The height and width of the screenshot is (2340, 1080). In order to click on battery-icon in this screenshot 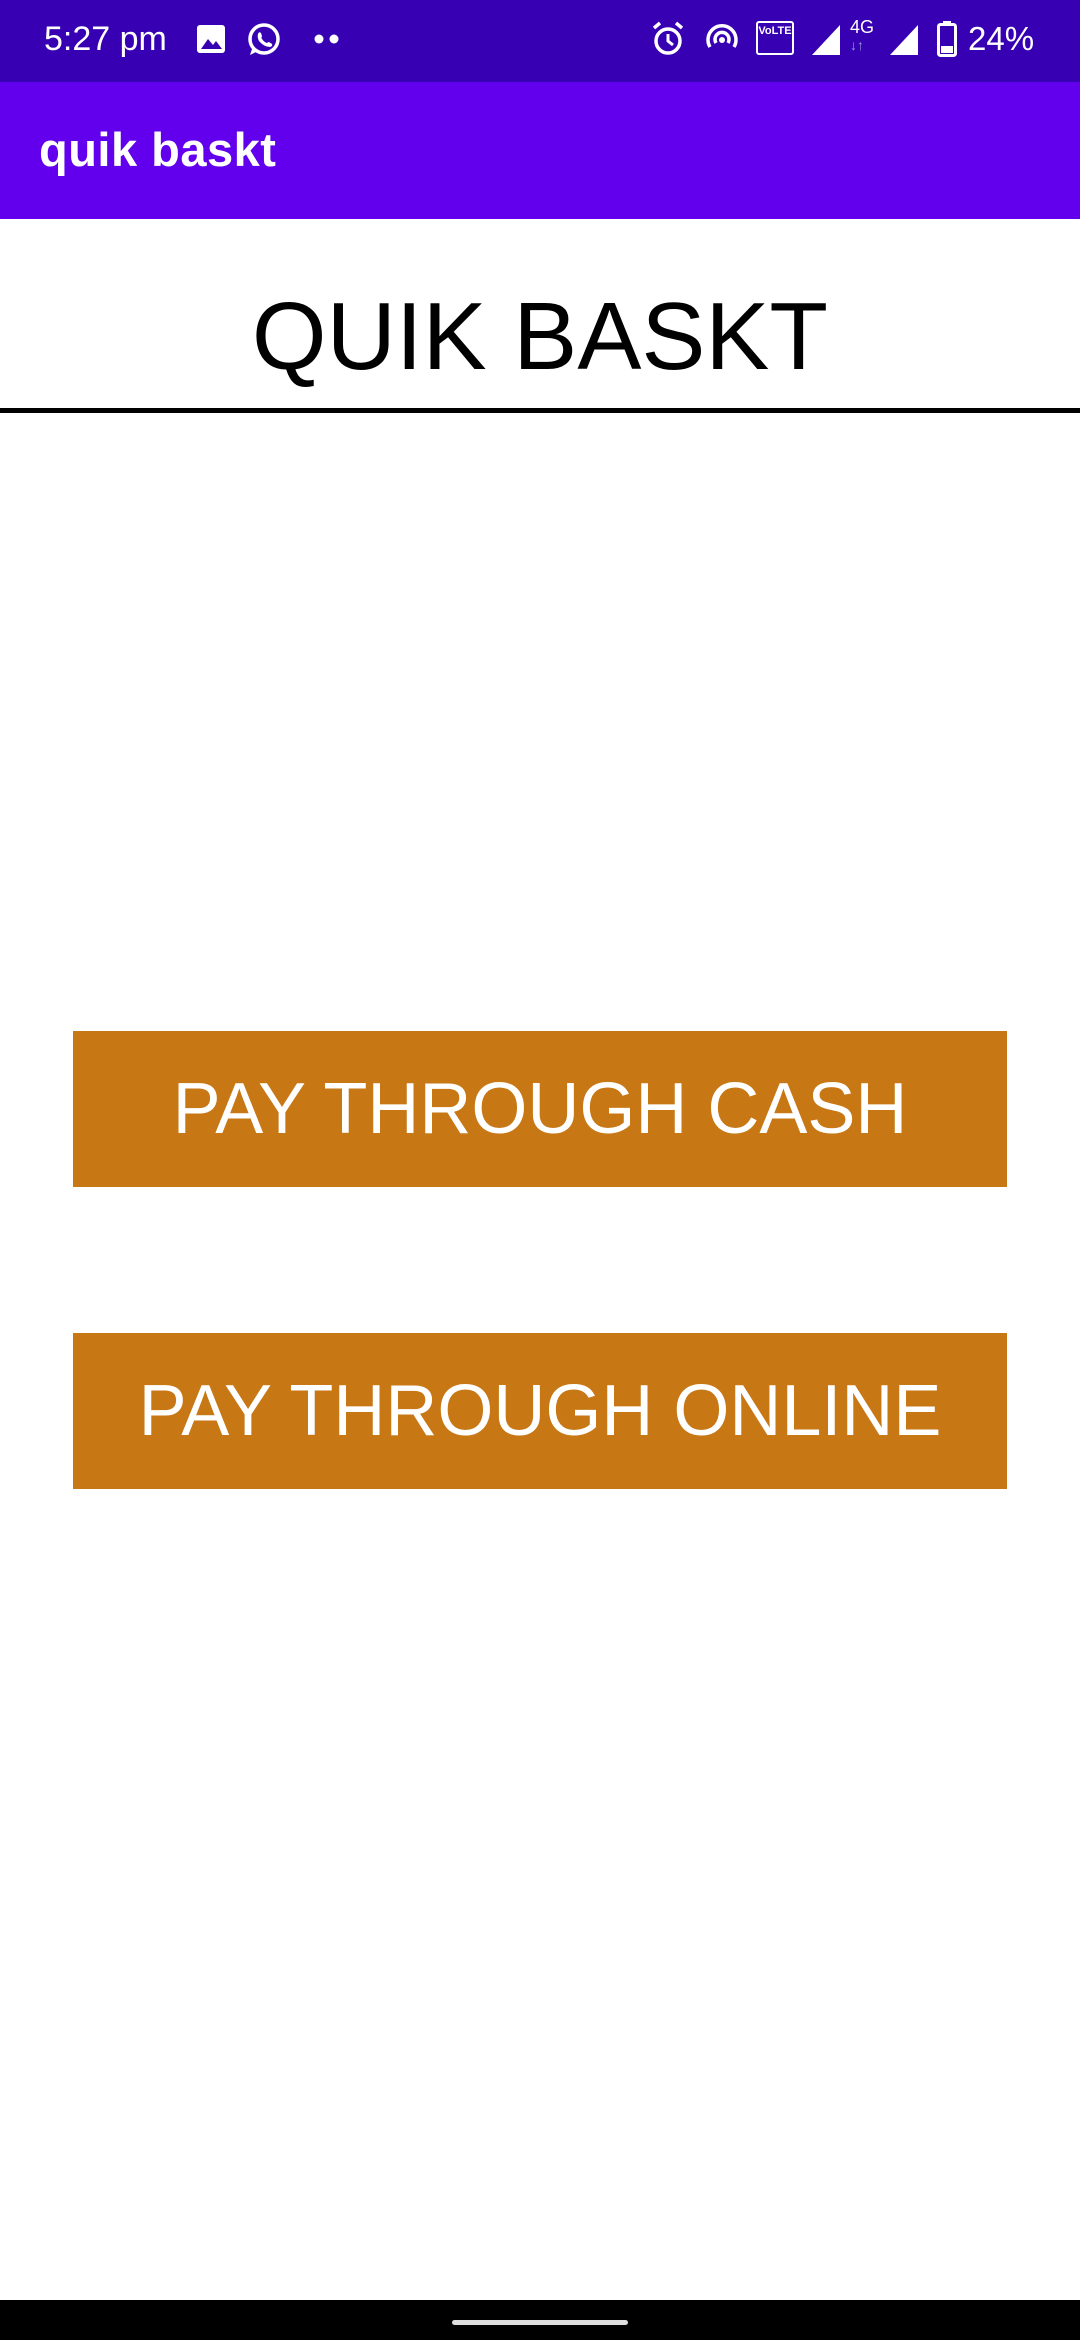, I will do `click(947, 39)`.